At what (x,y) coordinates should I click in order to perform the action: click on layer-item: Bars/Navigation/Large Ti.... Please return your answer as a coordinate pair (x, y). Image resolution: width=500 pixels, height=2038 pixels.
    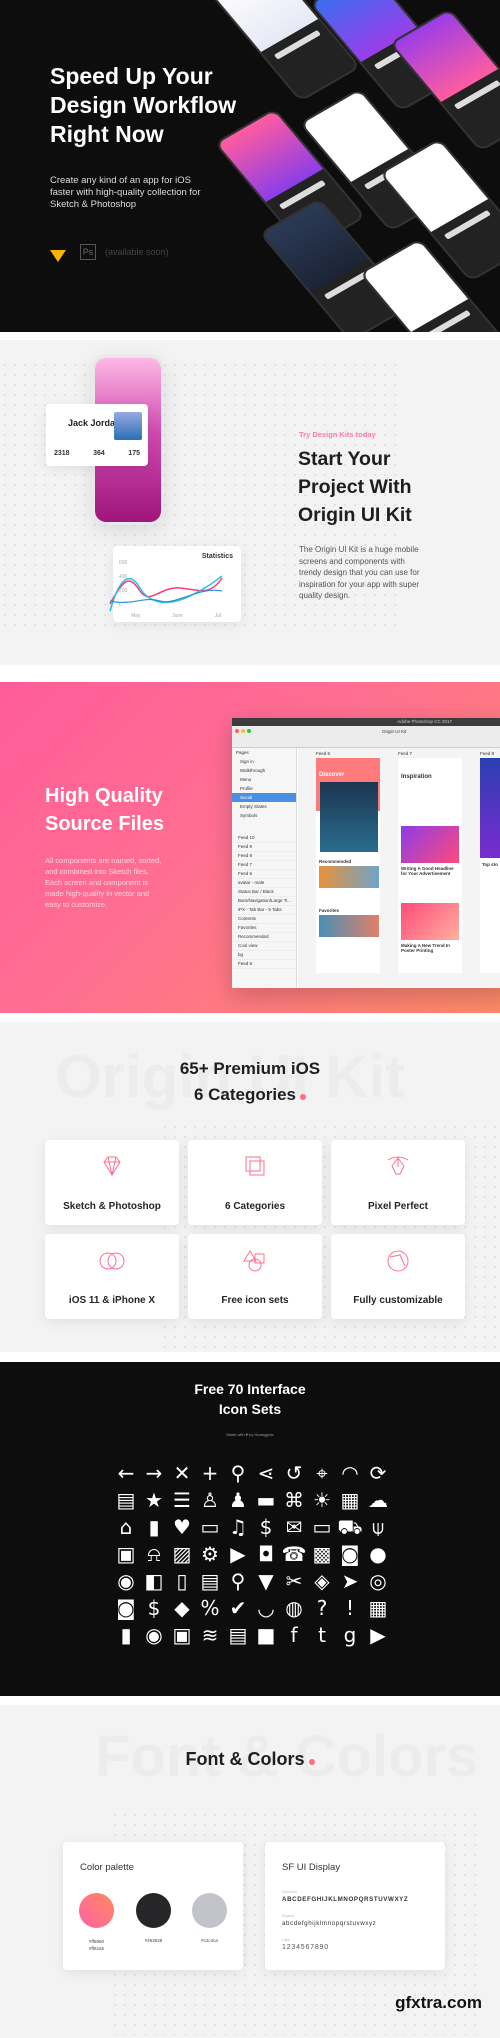
    Looking at the image, I should click on (264, 901).